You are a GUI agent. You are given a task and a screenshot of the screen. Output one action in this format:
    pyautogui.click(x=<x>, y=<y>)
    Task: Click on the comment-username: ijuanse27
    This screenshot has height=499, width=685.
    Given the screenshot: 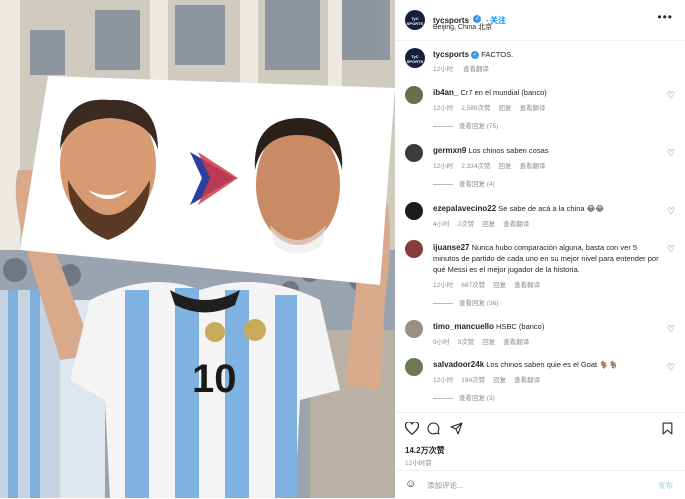 What is the action you would take?
    pyautogui.click(x=451, y=247)
    